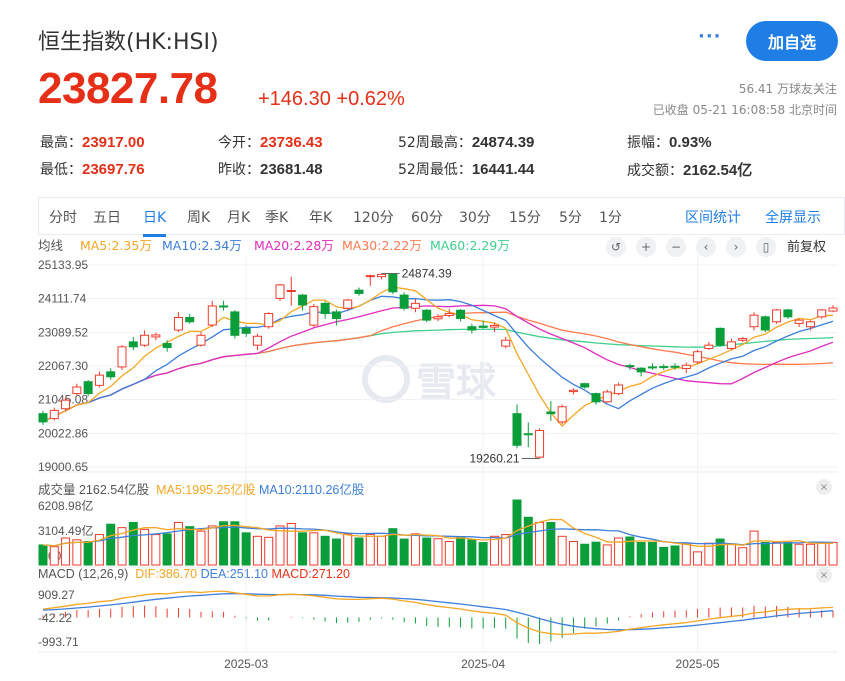 The image size is (845, 681). What do you see at coordinates (495, 458) in the screenshot?
I see `low-annotation: 19260.21` at bounding box center [495, 458].